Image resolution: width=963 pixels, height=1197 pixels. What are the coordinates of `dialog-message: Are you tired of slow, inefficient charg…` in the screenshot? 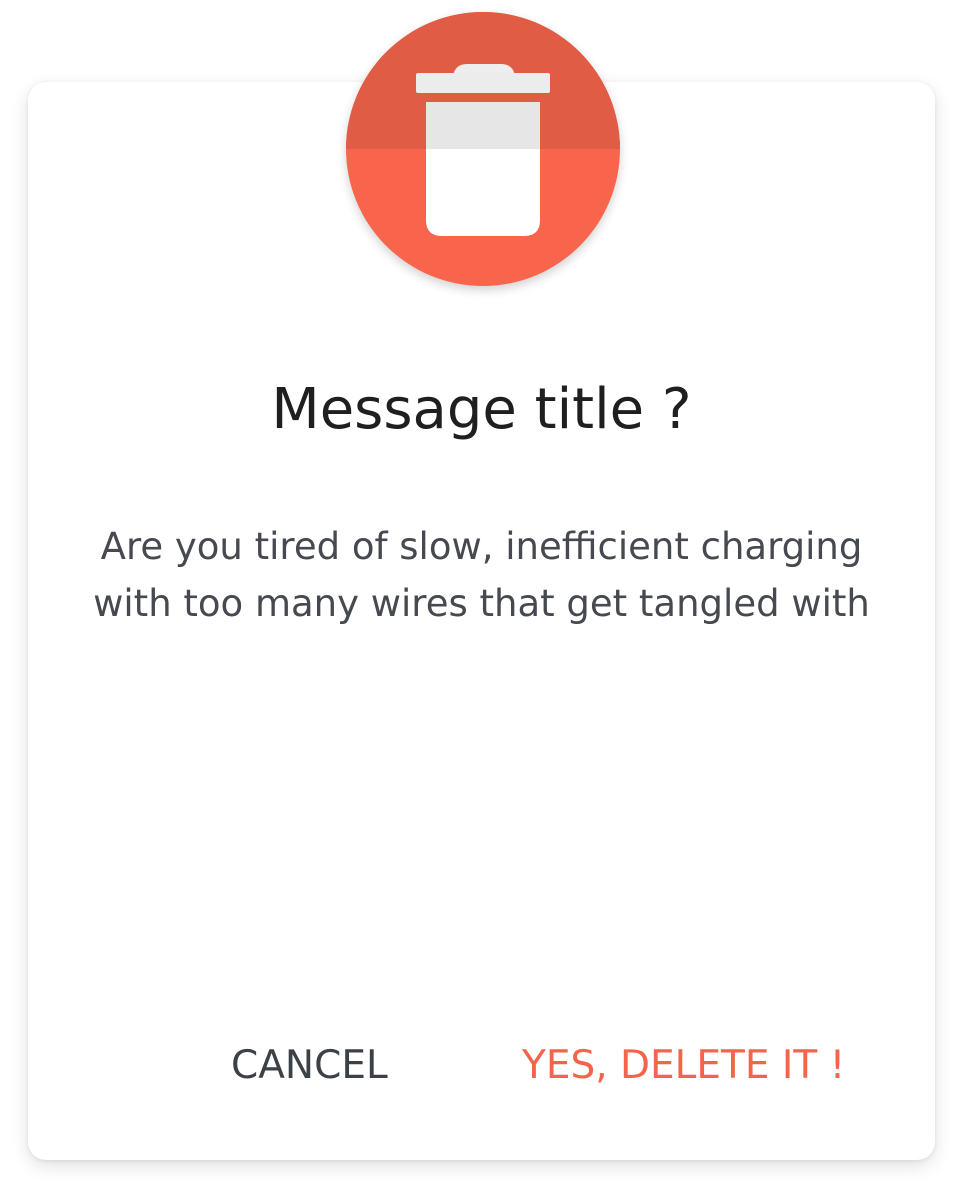 It's located at (481, 575).